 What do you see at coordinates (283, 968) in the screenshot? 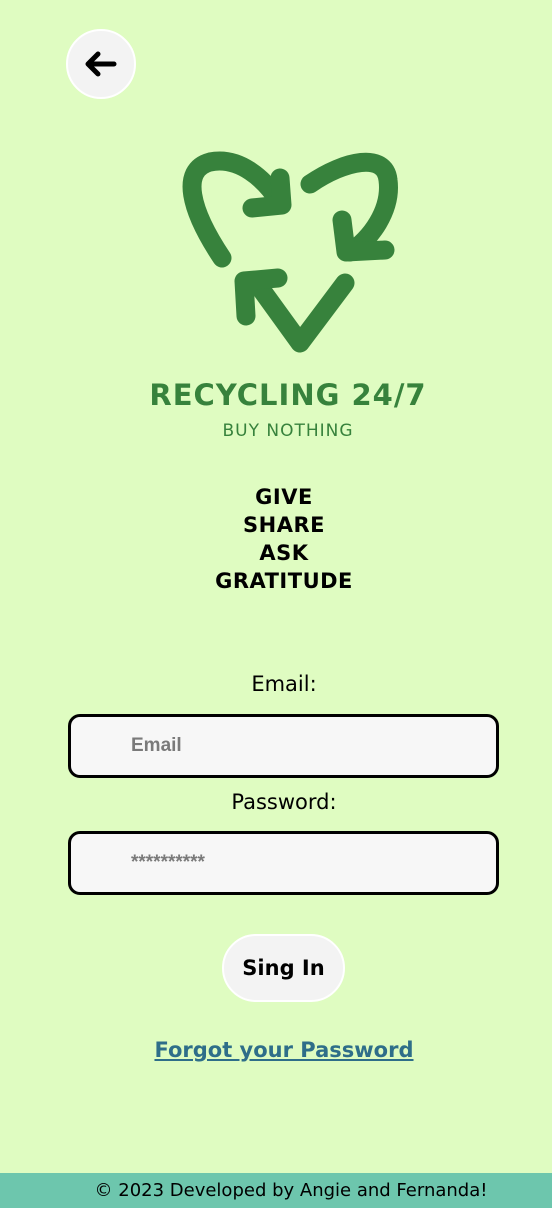
I see `sign-in-button: Sing In` at bounding box center [283, 968].